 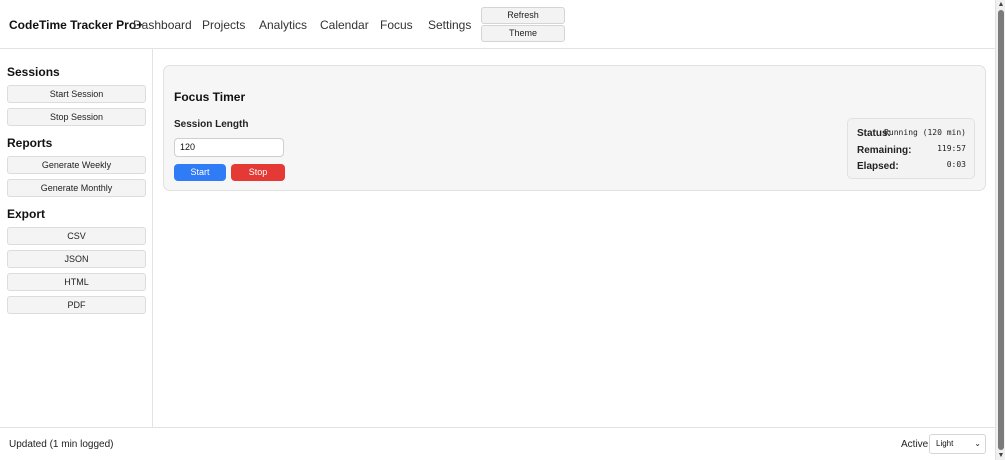 I want to click on page-scrollbar: ▲ ▼, so click(x=1000, y=230).